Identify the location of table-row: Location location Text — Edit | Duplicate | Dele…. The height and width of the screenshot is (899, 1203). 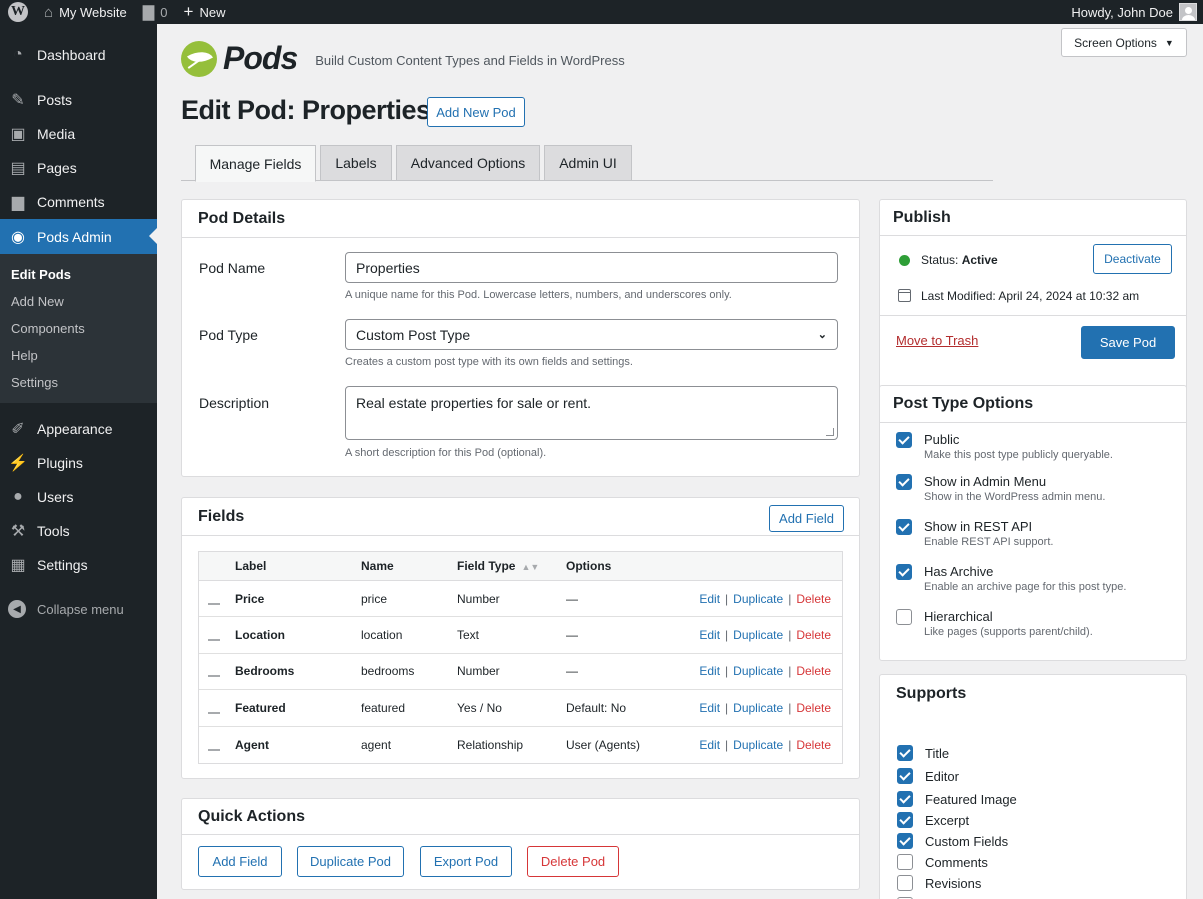
(520, 635).